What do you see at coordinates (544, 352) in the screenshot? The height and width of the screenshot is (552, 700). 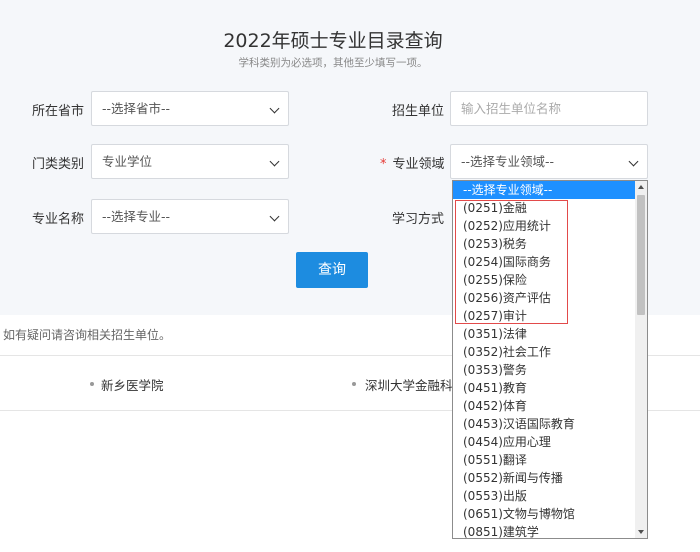 I see `dropdown-option: (0352)社会工作` at bounding box center [544, 352].